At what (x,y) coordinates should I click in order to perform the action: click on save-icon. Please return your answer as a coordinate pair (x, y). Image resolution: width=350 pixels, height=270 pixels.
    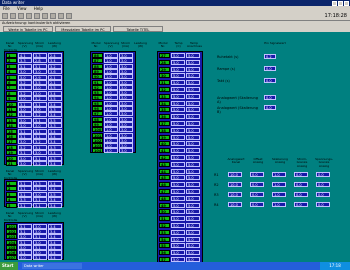
    Looking at the image, I should click on (13, 16).